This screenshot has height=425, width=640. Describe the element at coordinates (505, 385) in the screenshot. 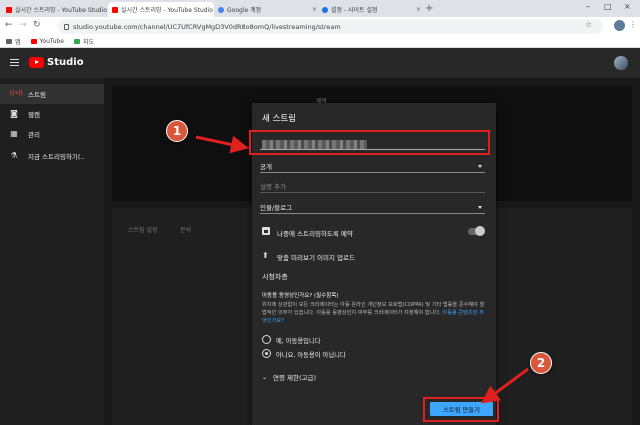

I see `arrow-to-create` at that location.